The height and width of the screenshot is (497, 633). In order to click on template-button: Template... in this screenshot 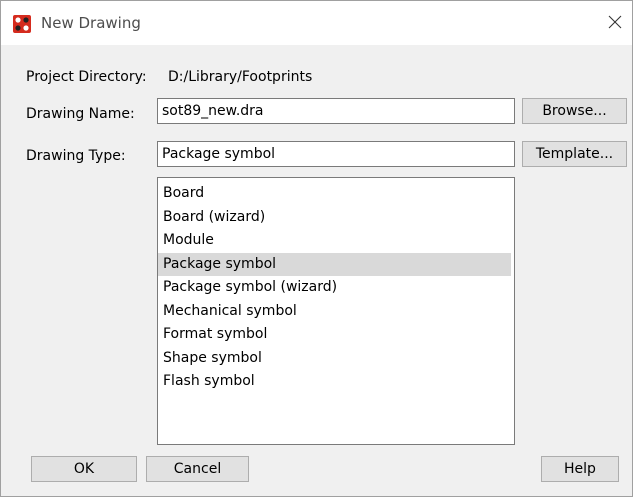, I will do `click(574, 154)`.